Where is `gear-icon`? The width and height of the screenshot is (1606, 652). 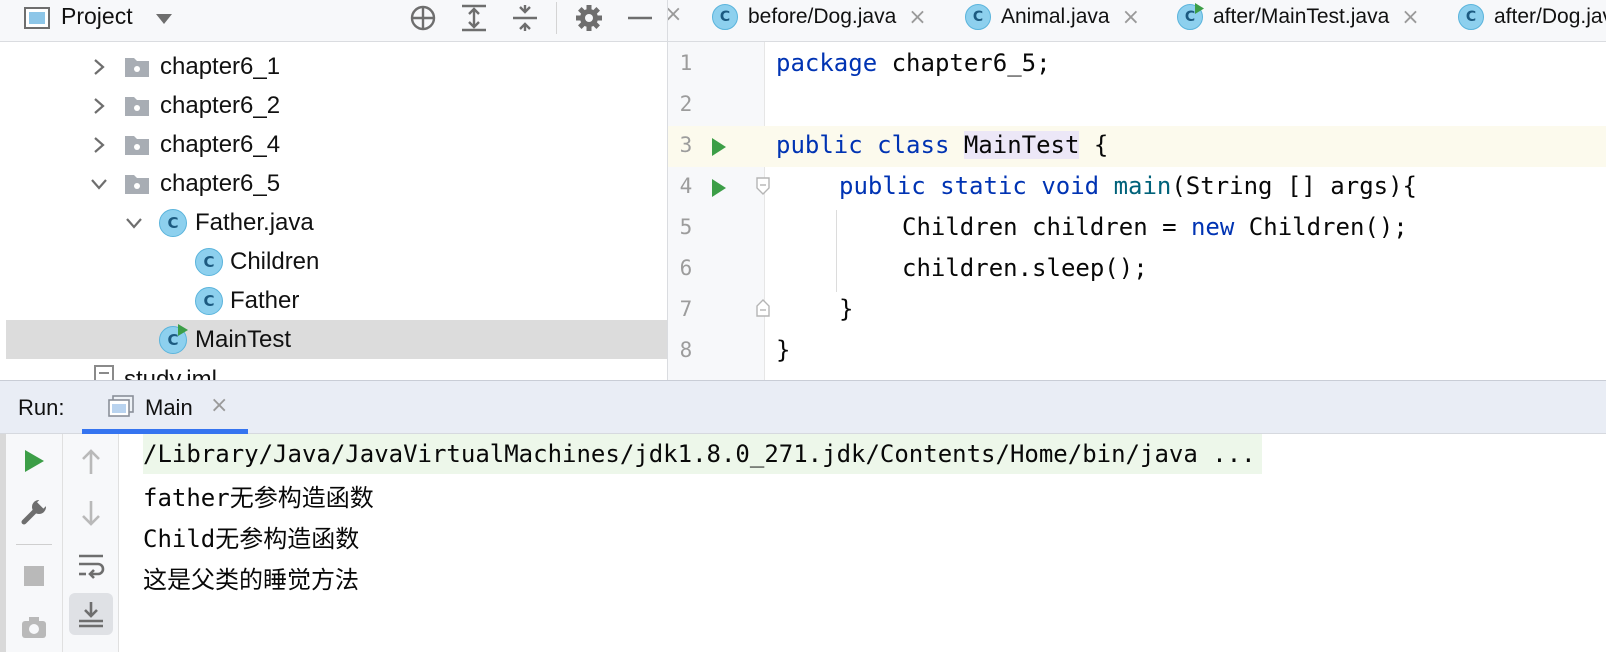
gear-icon is located at coordinates (589, 18).